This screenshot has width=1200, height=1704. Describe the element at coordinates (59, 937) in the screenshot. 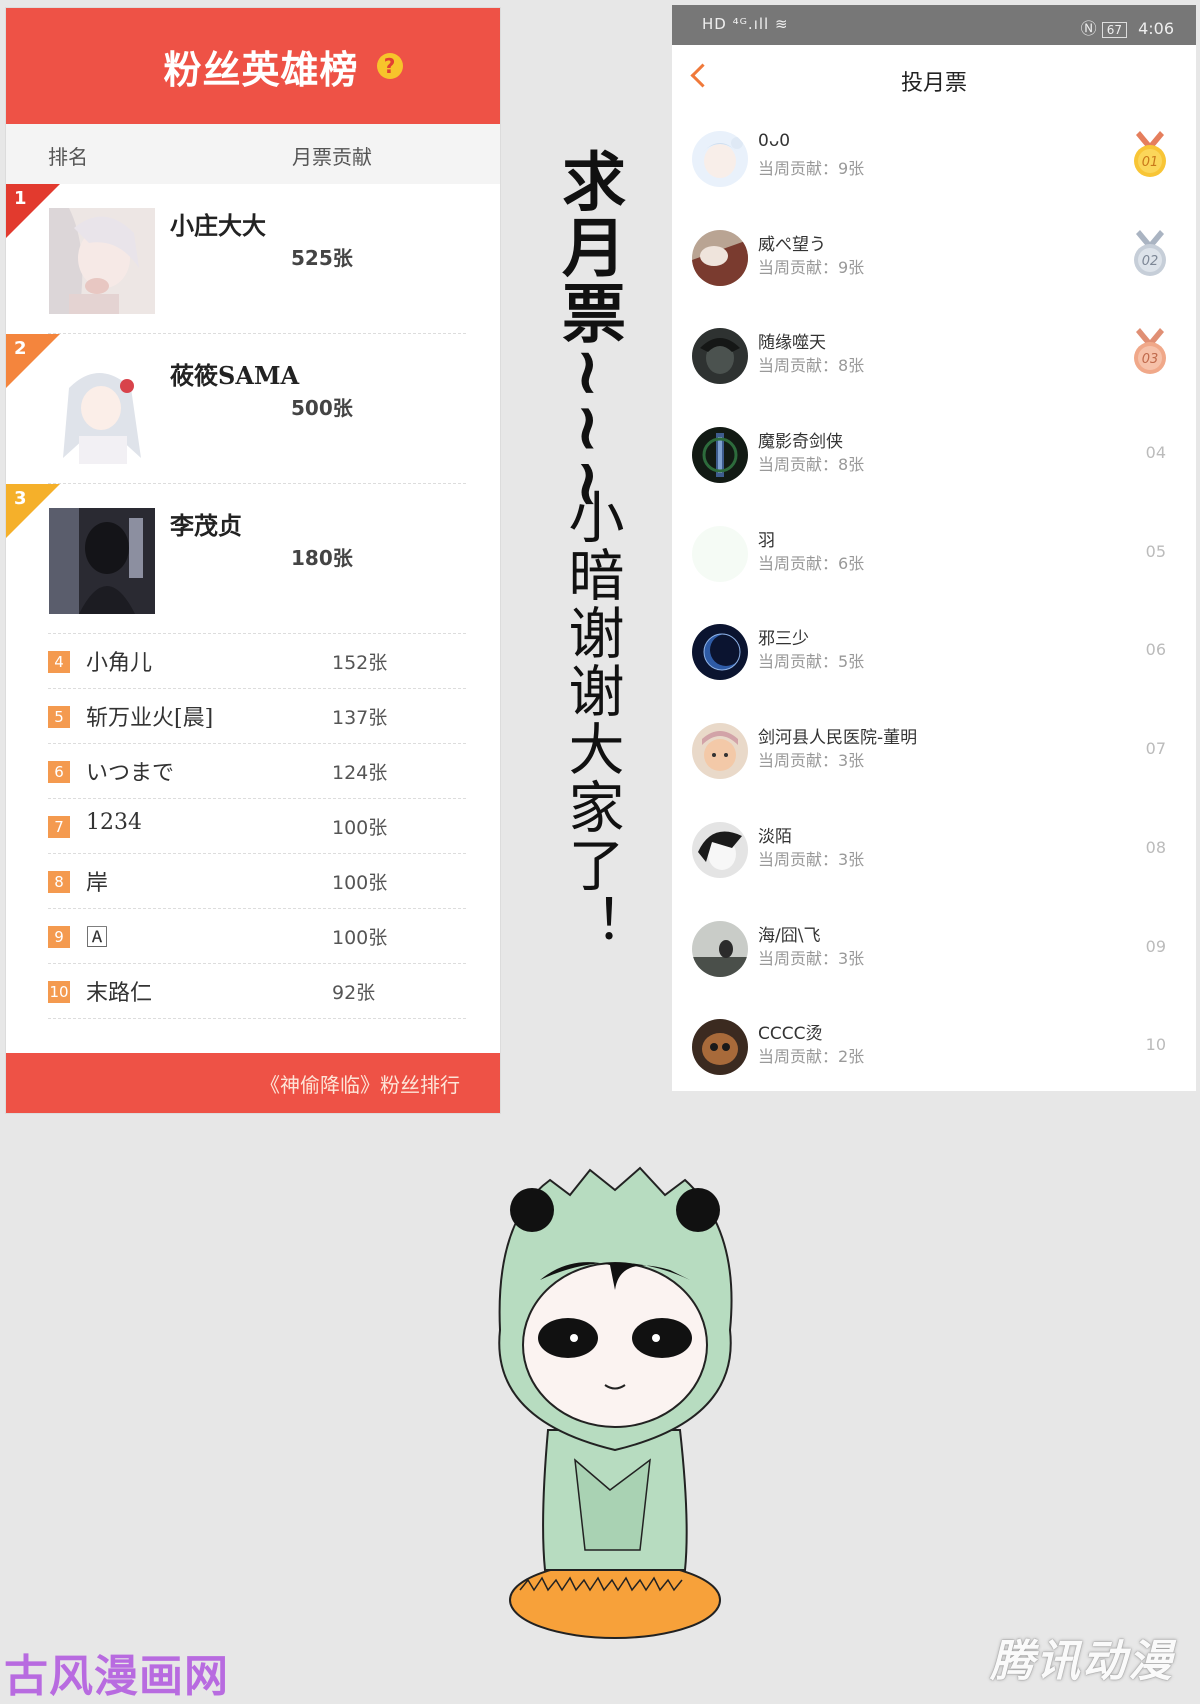

I see `rank-badge: 9` at that location.